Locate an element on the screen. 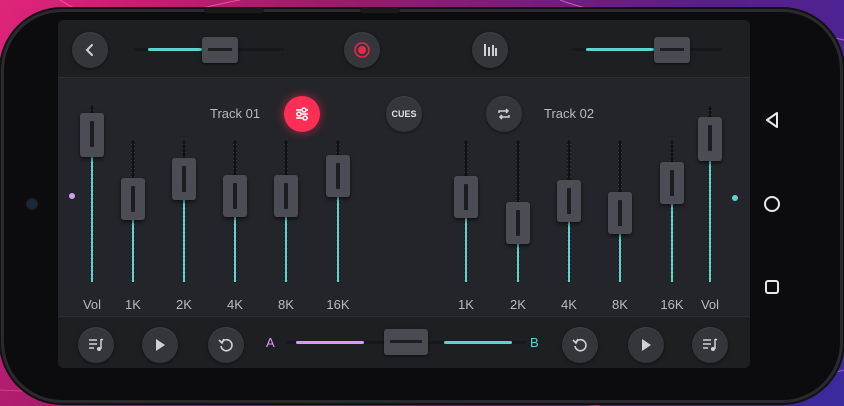 Image resolution: width=844 pixels, height=406 pixels. deck-a-play-button is located at coordinates (160, 345).